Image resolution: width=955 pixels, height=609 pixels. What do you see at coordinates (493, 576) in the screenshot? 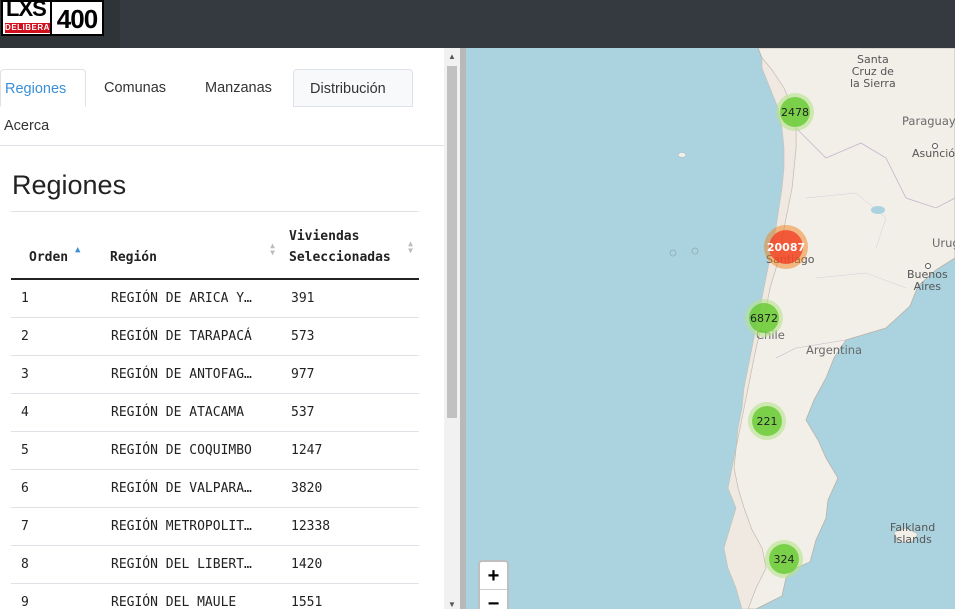
I see `zoom-in-button: +` at bounding box center [493, 576].